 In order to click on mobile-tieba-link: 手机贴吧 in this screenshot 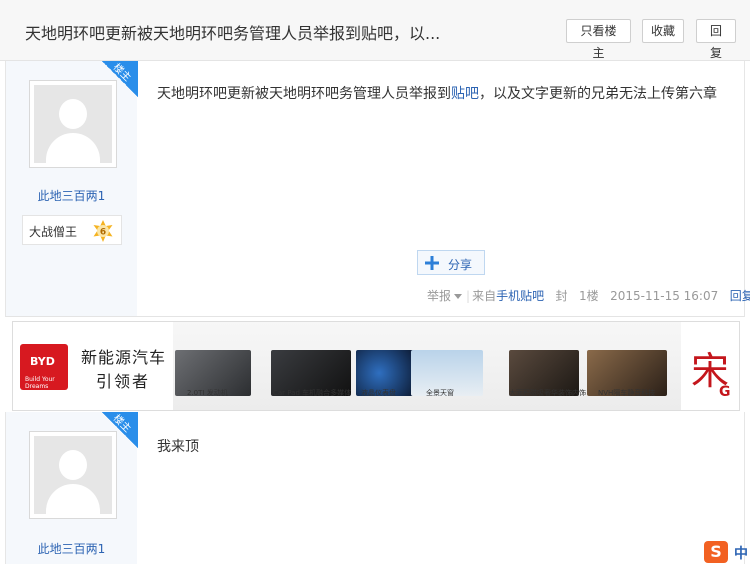, I will do `click(520, 296)`.